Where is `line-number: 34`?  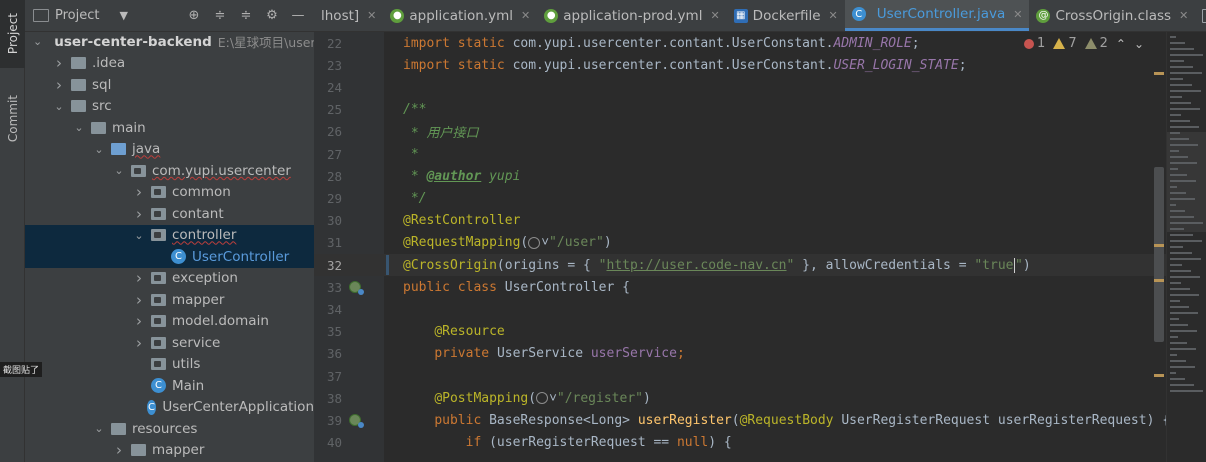 line-number: 34 is located at coordinates (328, 309).